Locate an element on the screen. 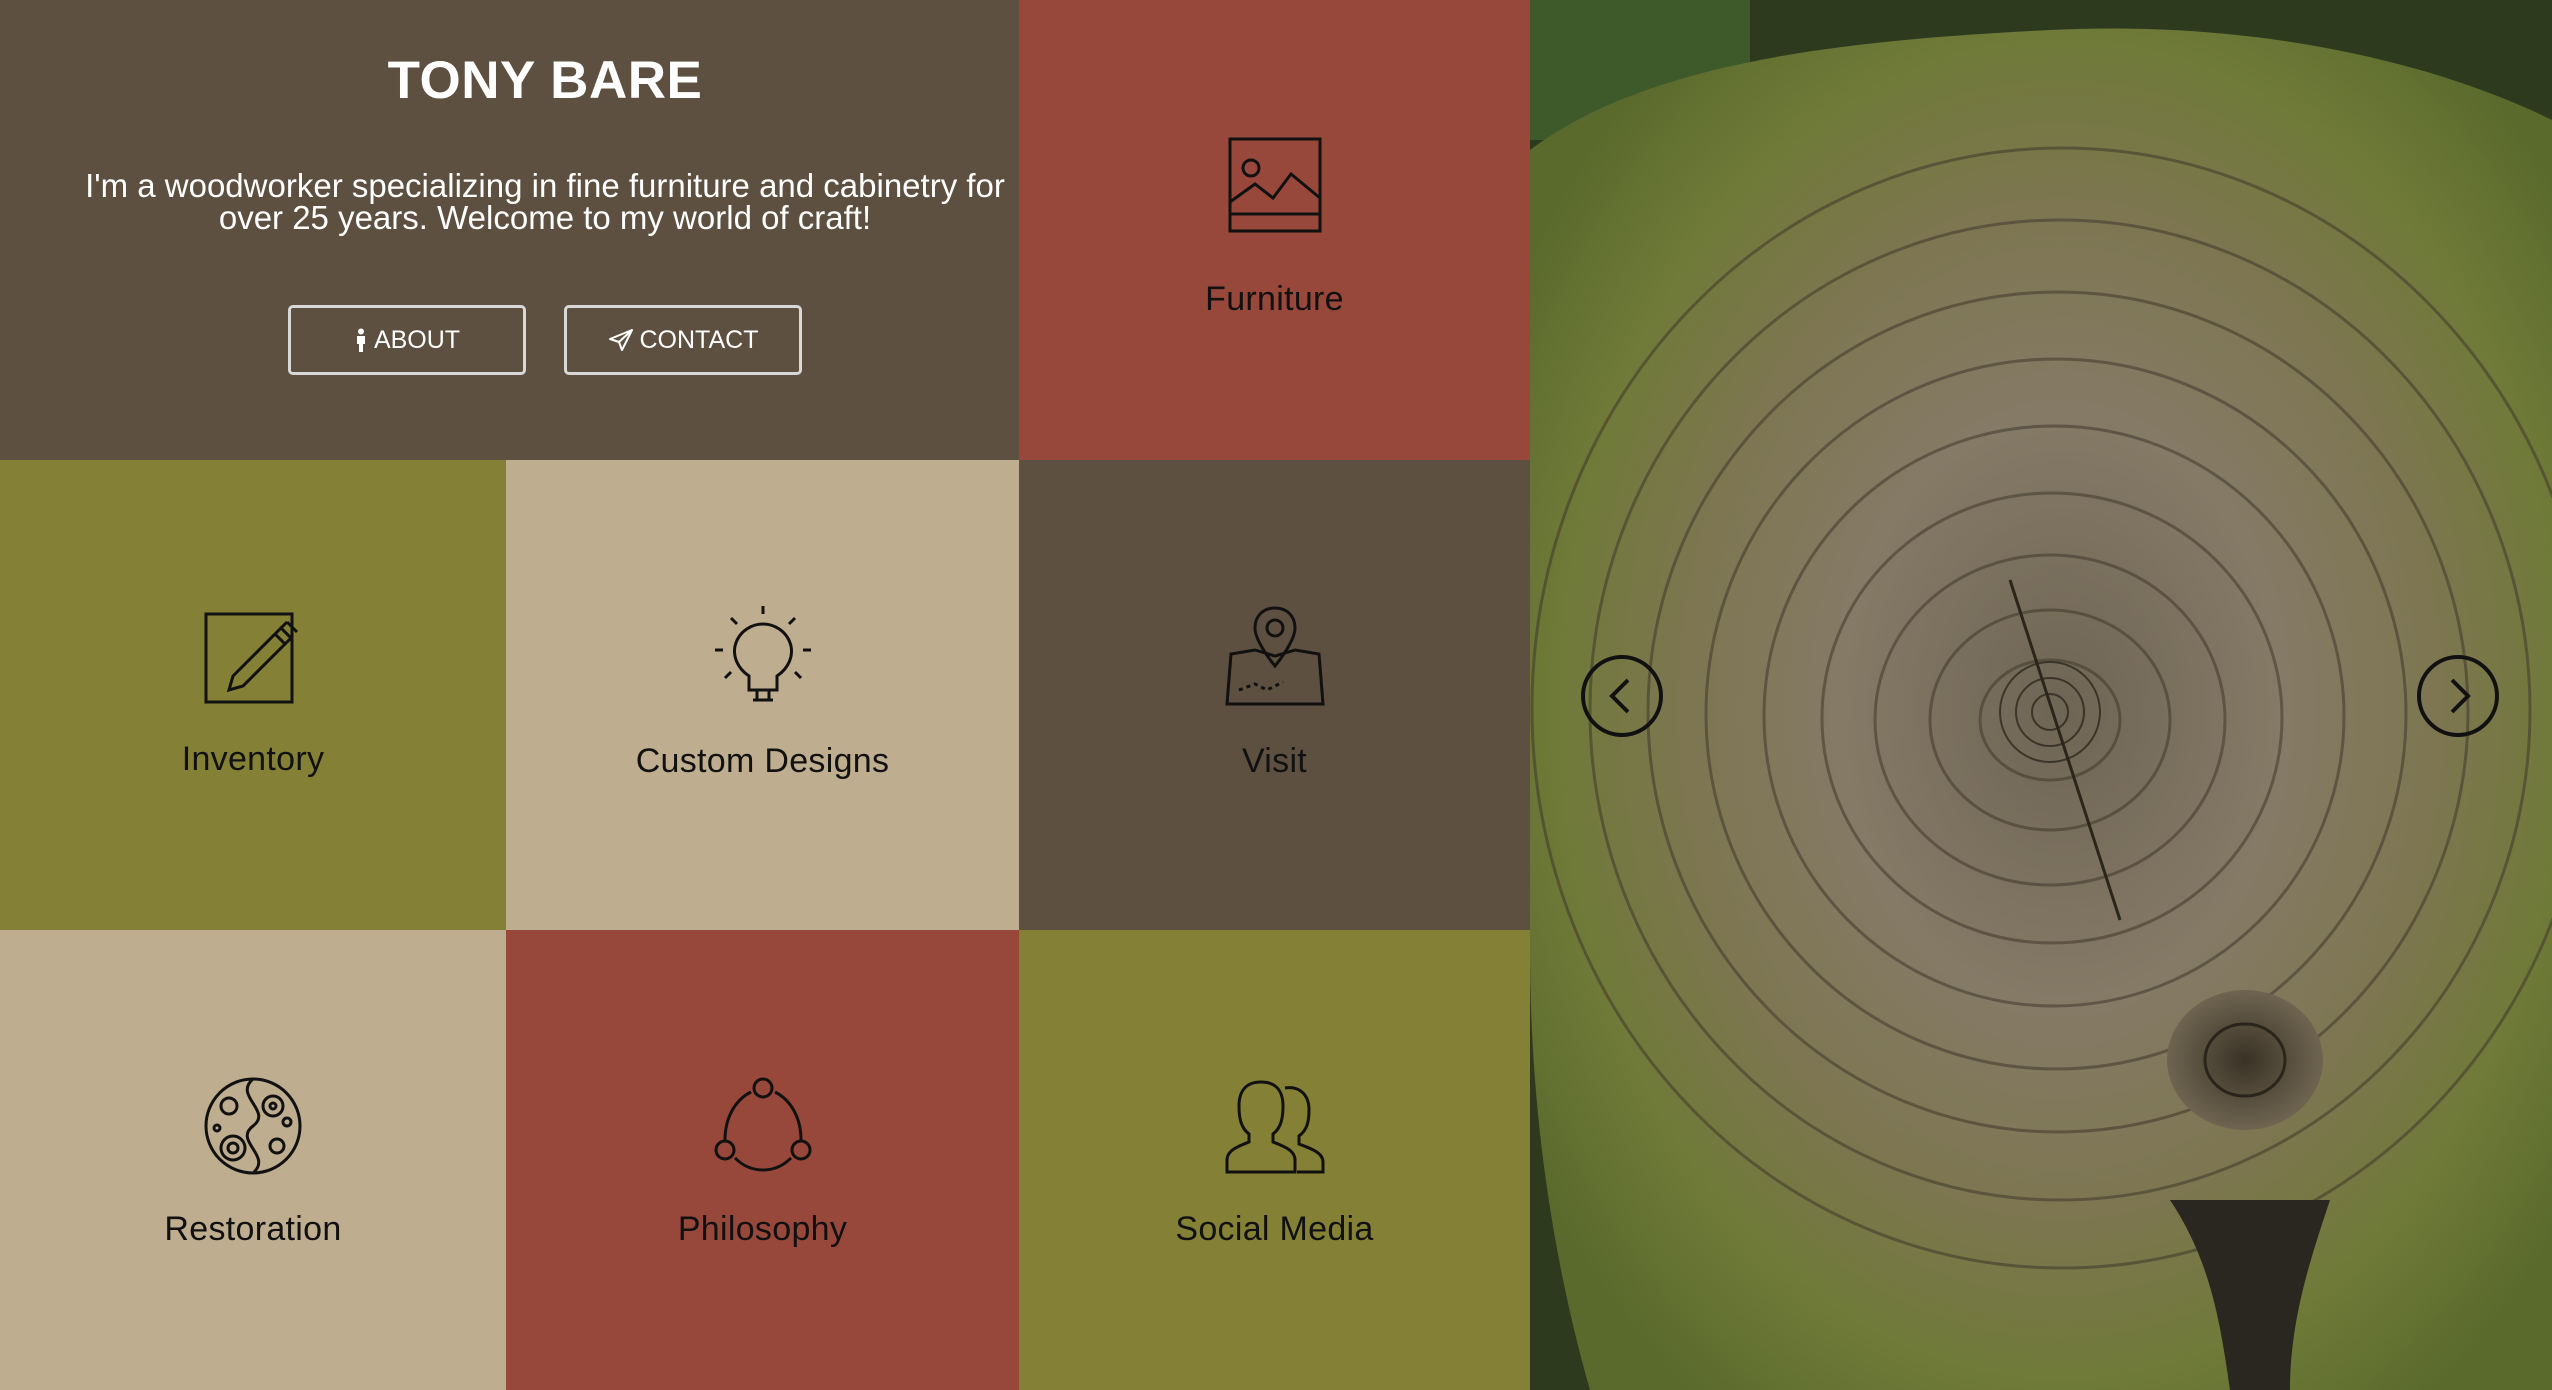  tile-visit-label: Visit is located at coordinates (1274, 761).